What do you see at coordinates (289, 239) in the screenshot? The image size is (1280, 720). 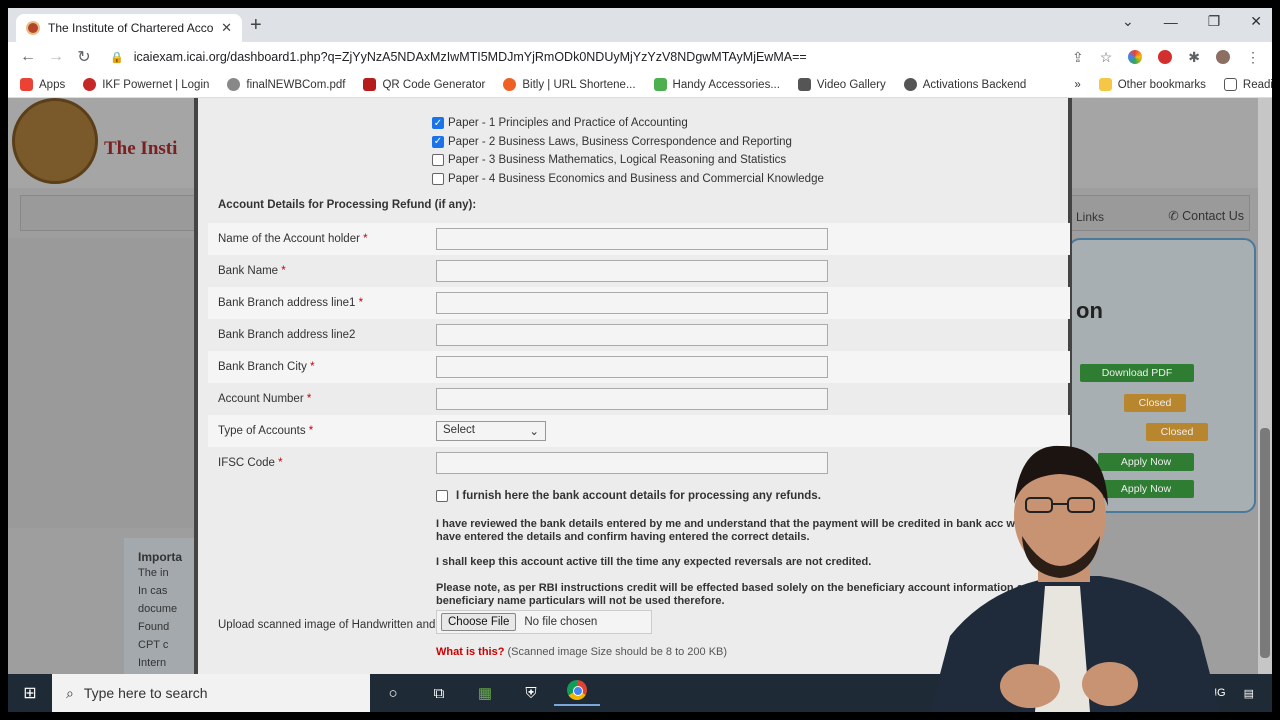 I see `label-text: Name of the Account holder` at bounding box center [289, 239].